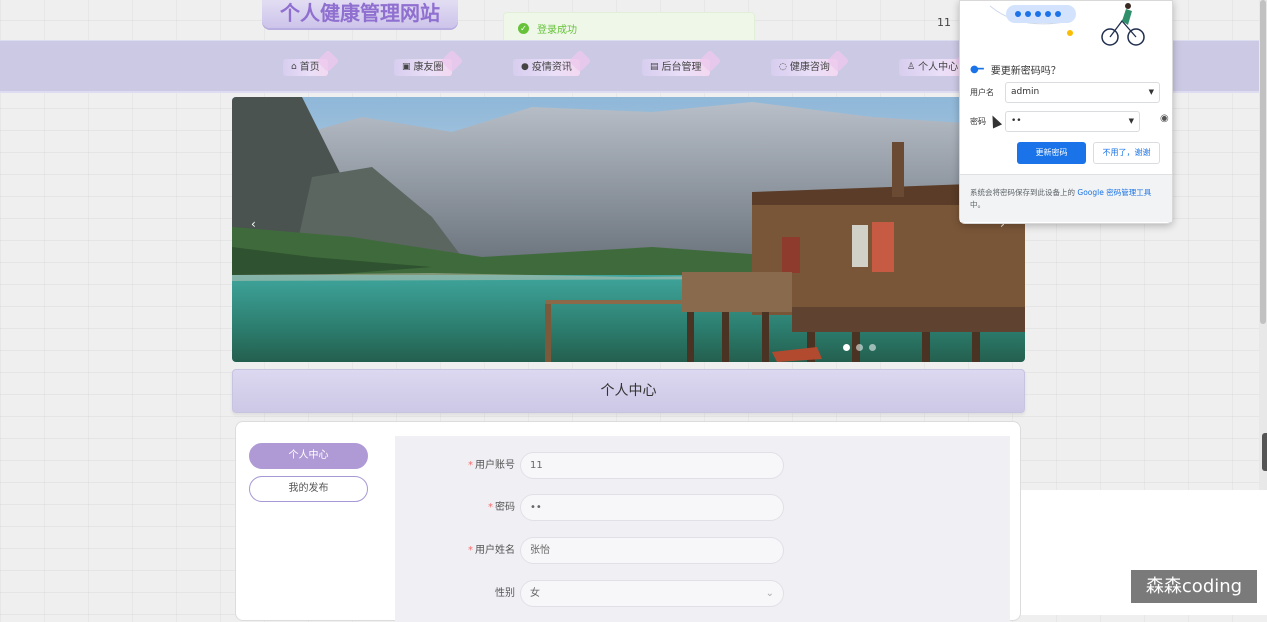 The height and width of the screenshot is (622, 1267). What do you see at coordinates (491, 465) in the screenshot?
I see `account-label: * 用户账号` at bounding box center [491, 465].